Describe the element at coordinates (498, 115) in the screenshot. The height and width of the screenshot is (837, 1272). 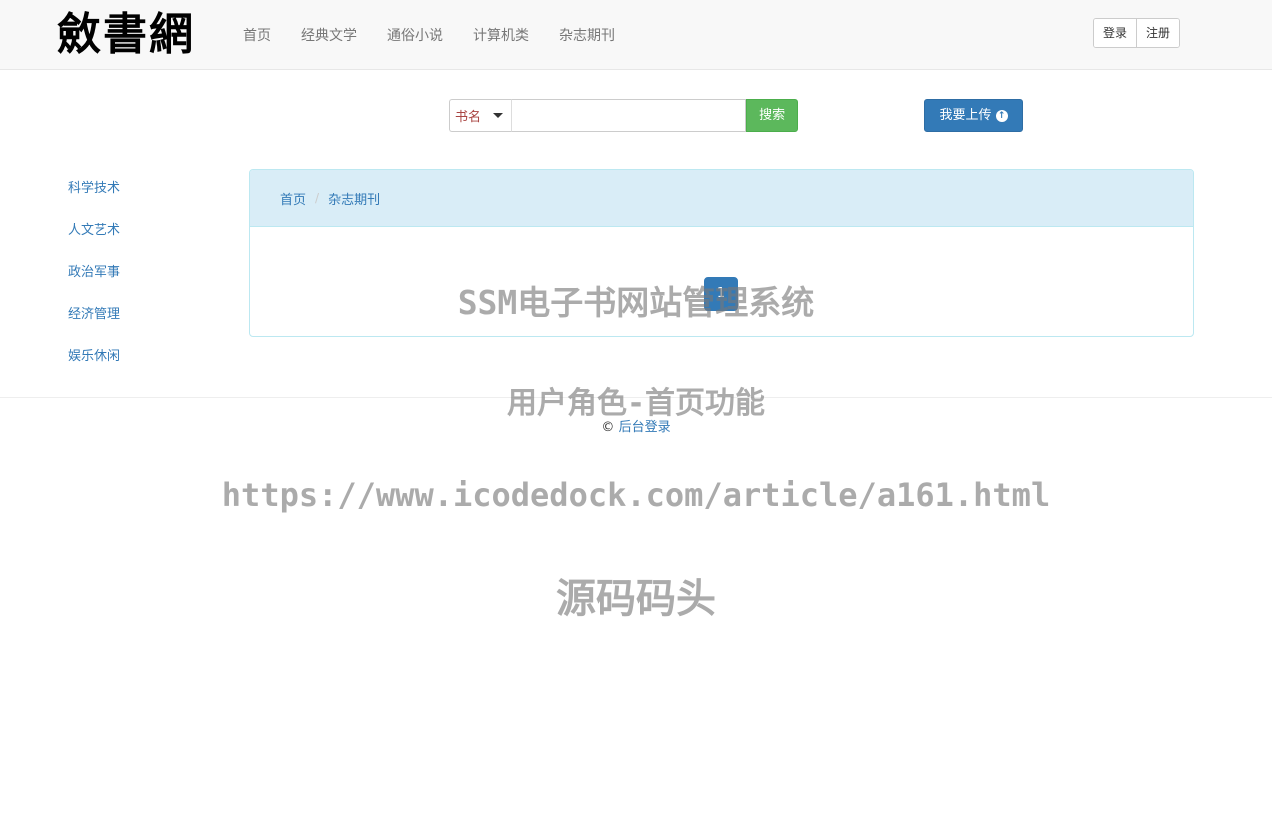
I see `chevron-down-icon` at that location.